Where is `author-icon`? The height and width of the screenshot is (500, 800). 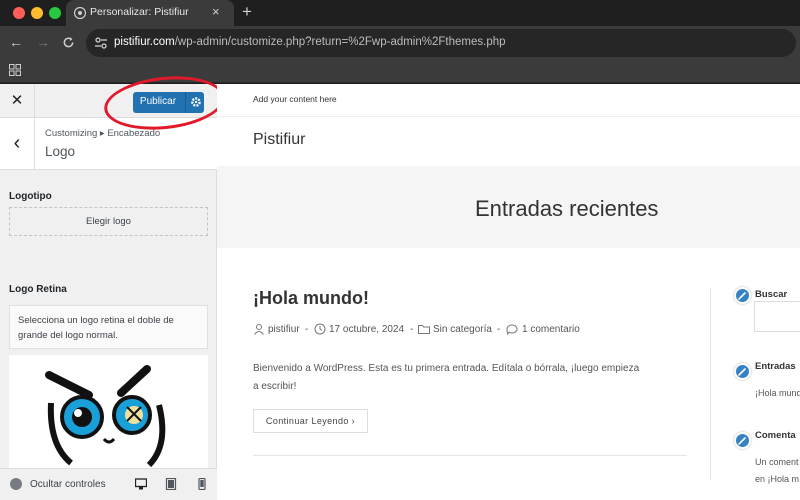 author-icon is located at coordinates (259, 329).